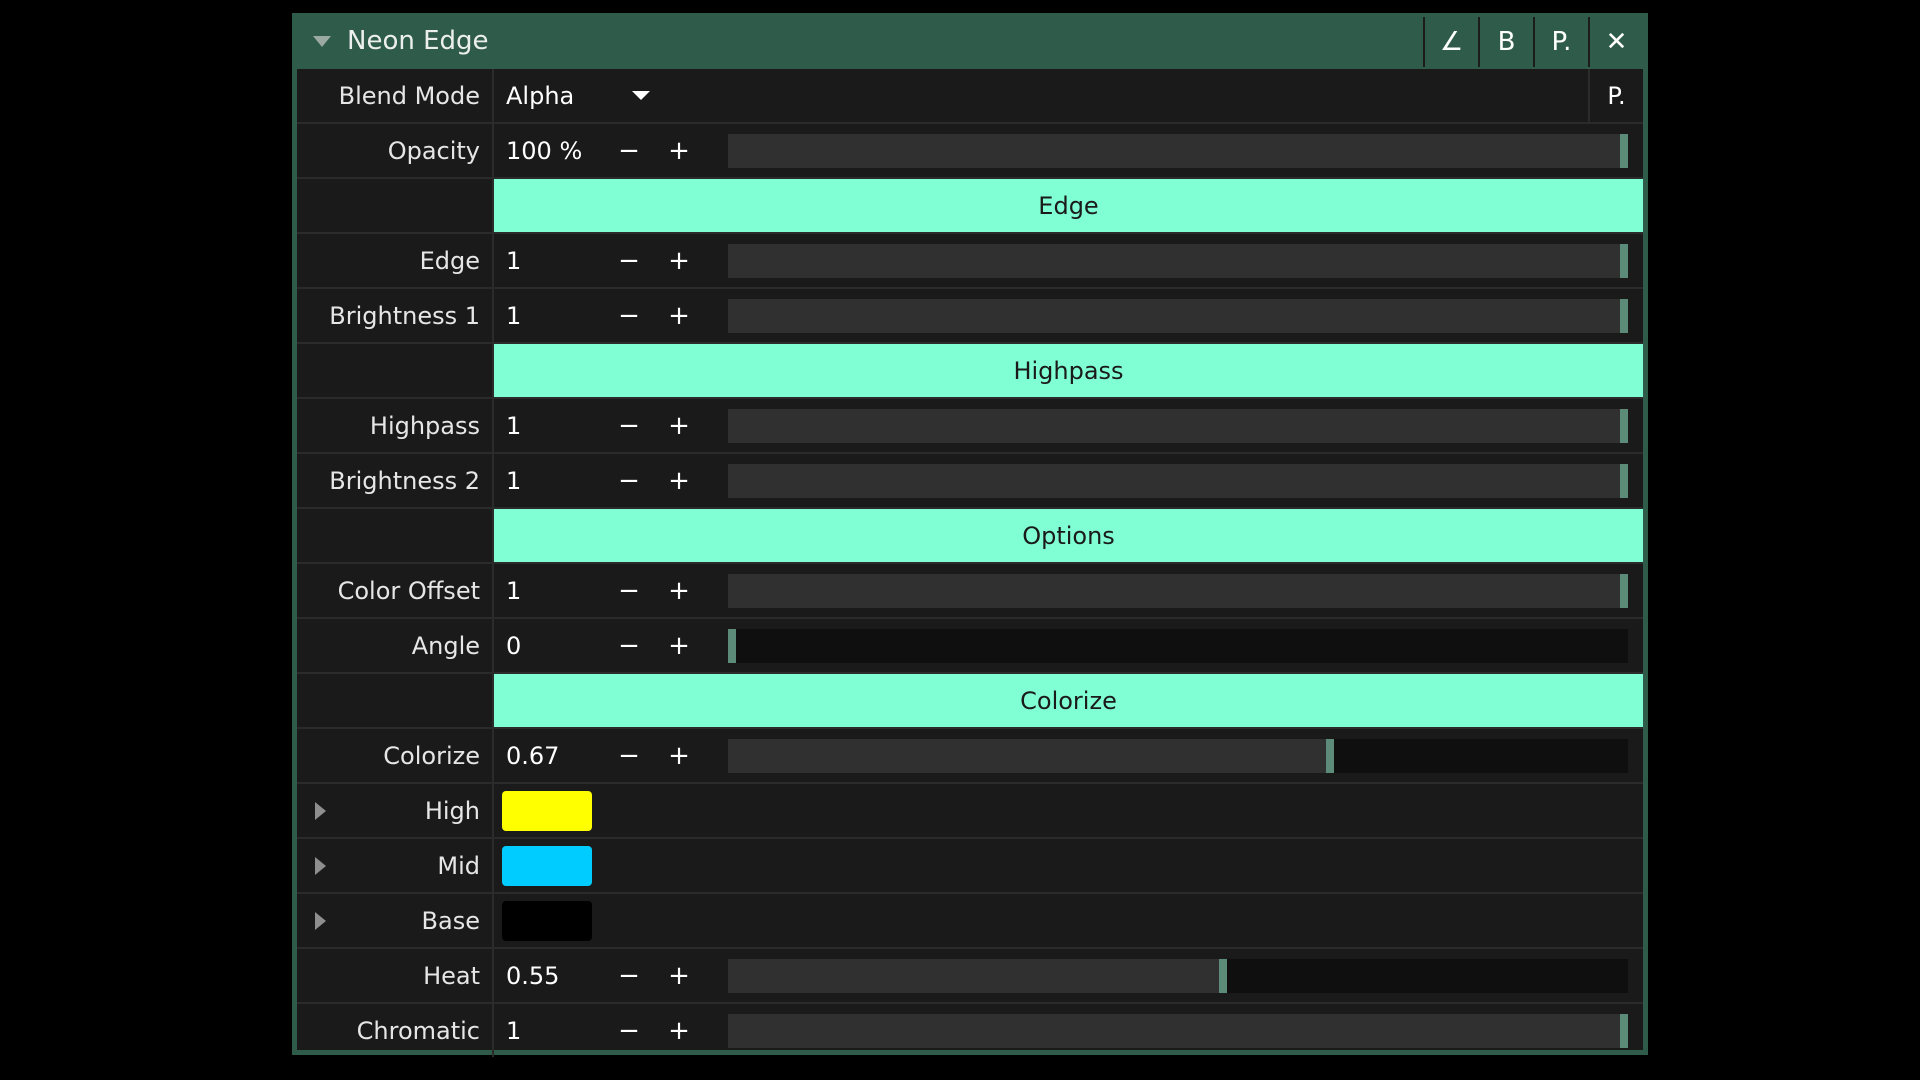 This screenshot has width=1920, height=1080. What do you see at coordinates (1329, 756) in the screenshot?
I see `colorize-slider-handle` at bounding box center [1329, 756].